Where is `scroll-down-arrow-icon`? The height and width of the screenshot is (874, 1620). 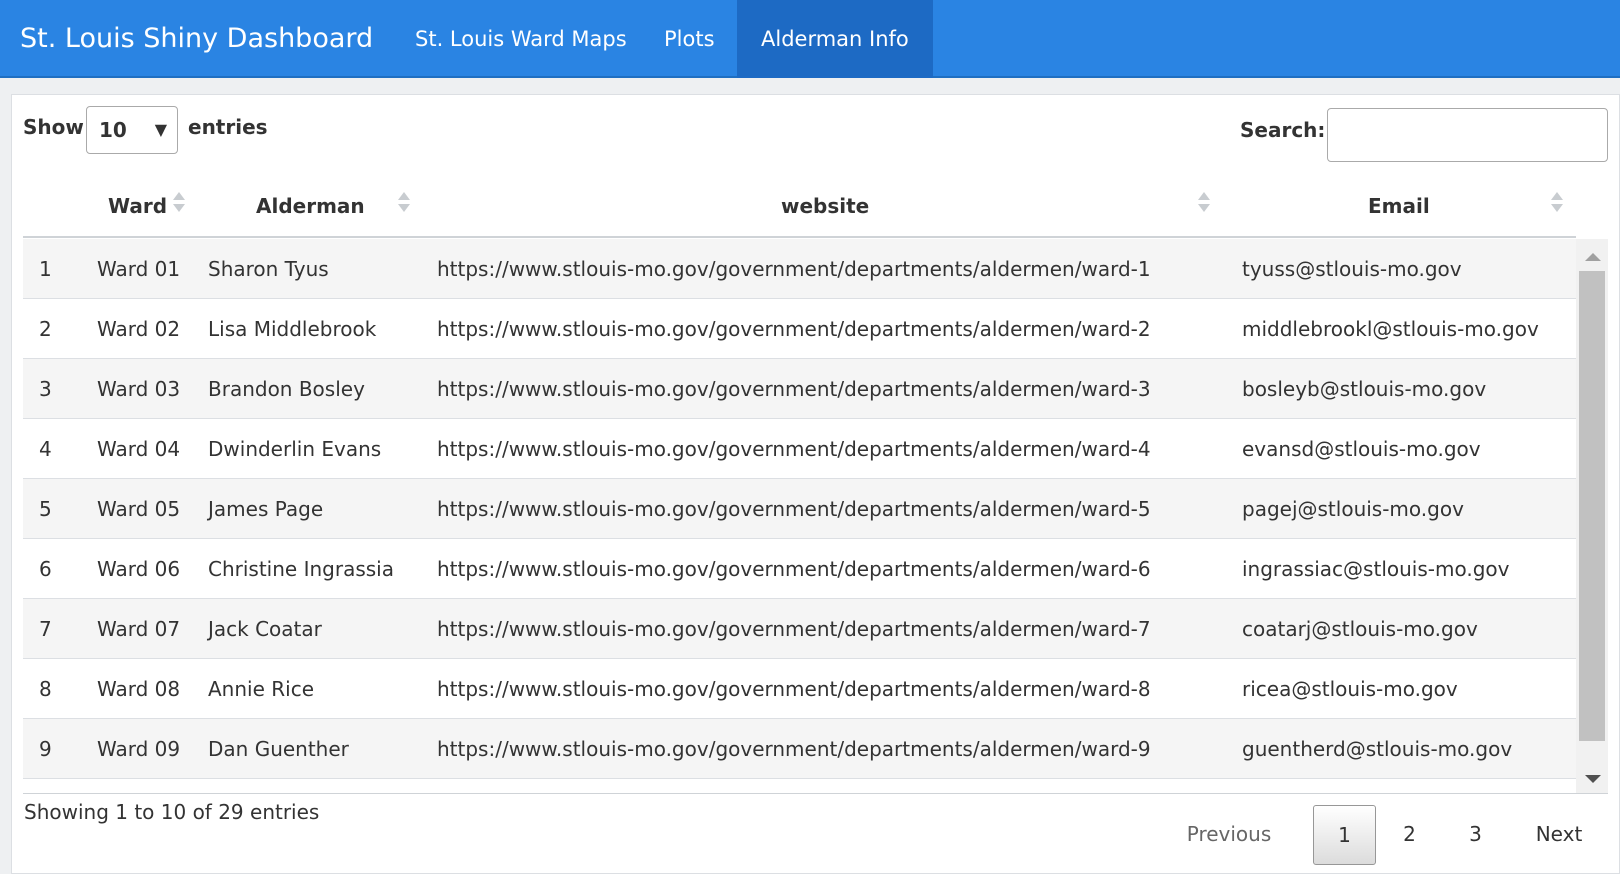
scroll-down-arrow-icon is located at coordinates (1593, 779).